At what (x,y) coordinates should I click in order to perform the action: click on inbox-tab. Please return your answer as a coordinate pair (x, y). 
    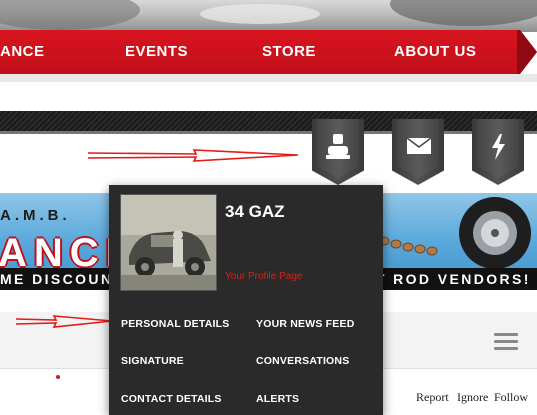
    Looking at the image, I should click on (418, 152).